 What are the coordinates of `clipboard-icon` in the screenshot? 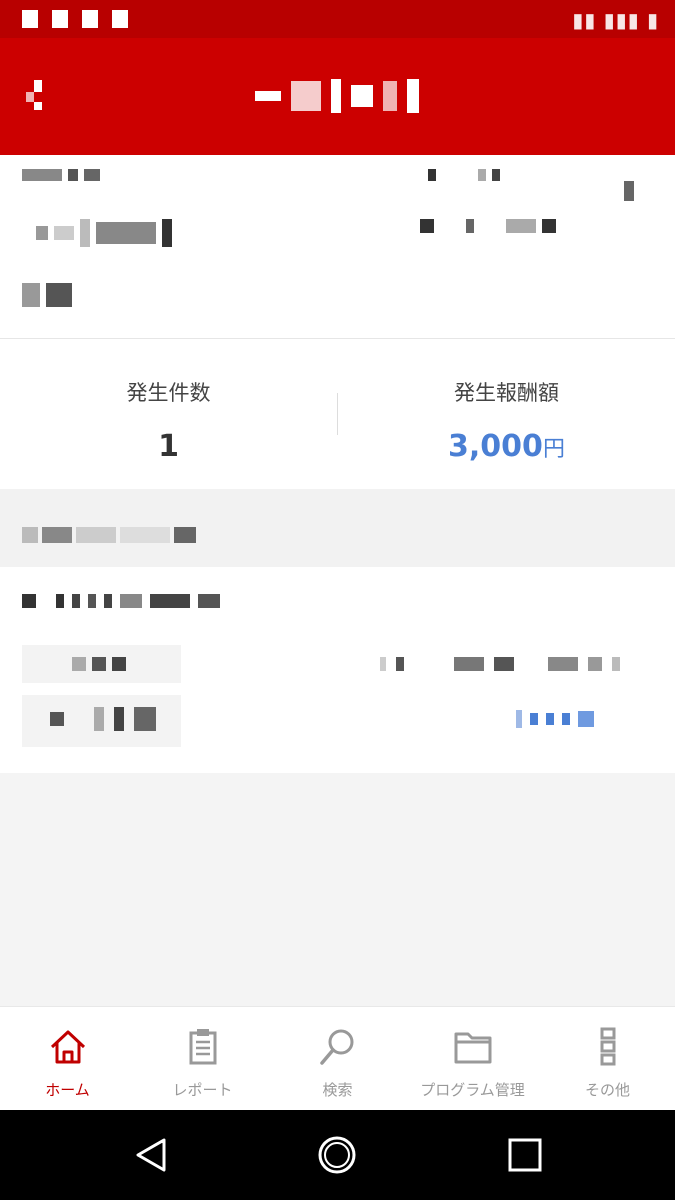 It's located at (203, 1047).